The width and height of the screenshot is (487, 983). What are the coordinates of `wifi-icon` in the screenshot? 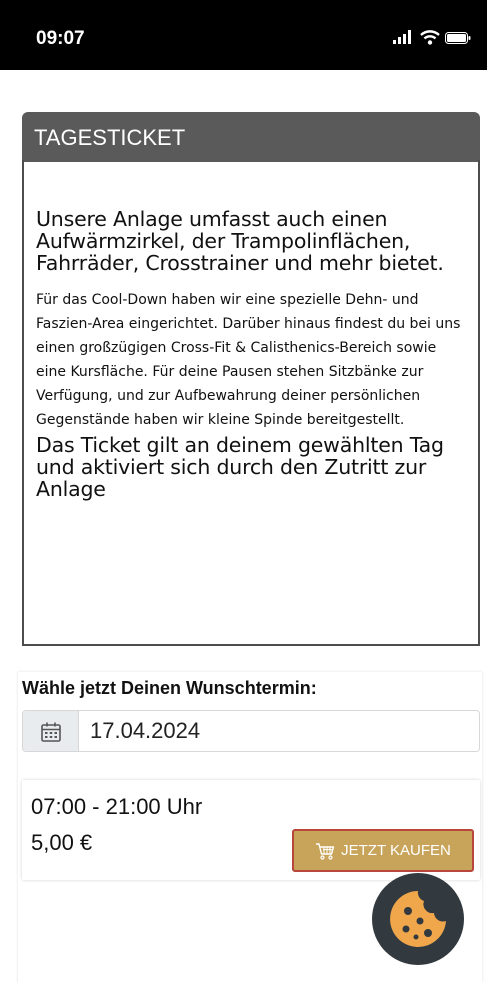 It's located at (430, 37).